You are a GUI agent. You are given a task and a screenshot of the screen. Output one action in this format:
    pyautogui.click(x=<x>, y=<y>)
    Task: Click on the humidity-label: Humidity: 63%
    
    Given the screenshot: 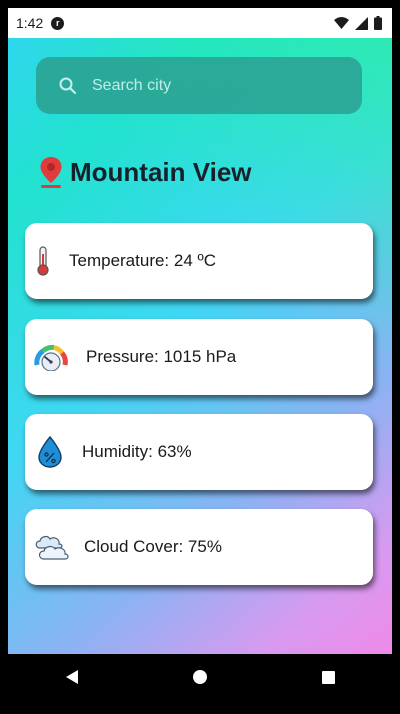 What is the action you would take?
    pyautogui.click(x=137, y=451)
    